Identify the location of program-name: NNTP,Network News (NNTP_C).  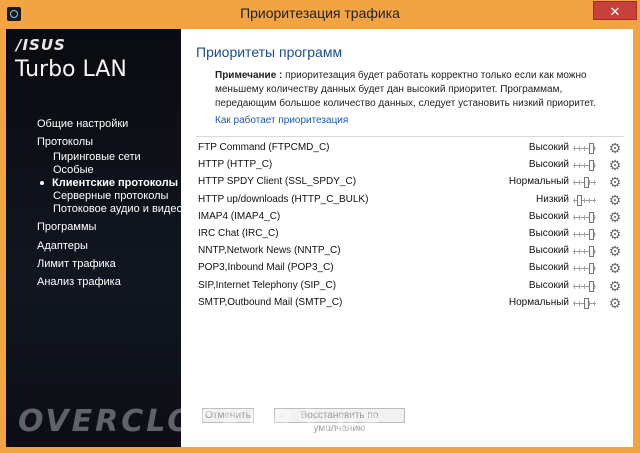
(269, 251).